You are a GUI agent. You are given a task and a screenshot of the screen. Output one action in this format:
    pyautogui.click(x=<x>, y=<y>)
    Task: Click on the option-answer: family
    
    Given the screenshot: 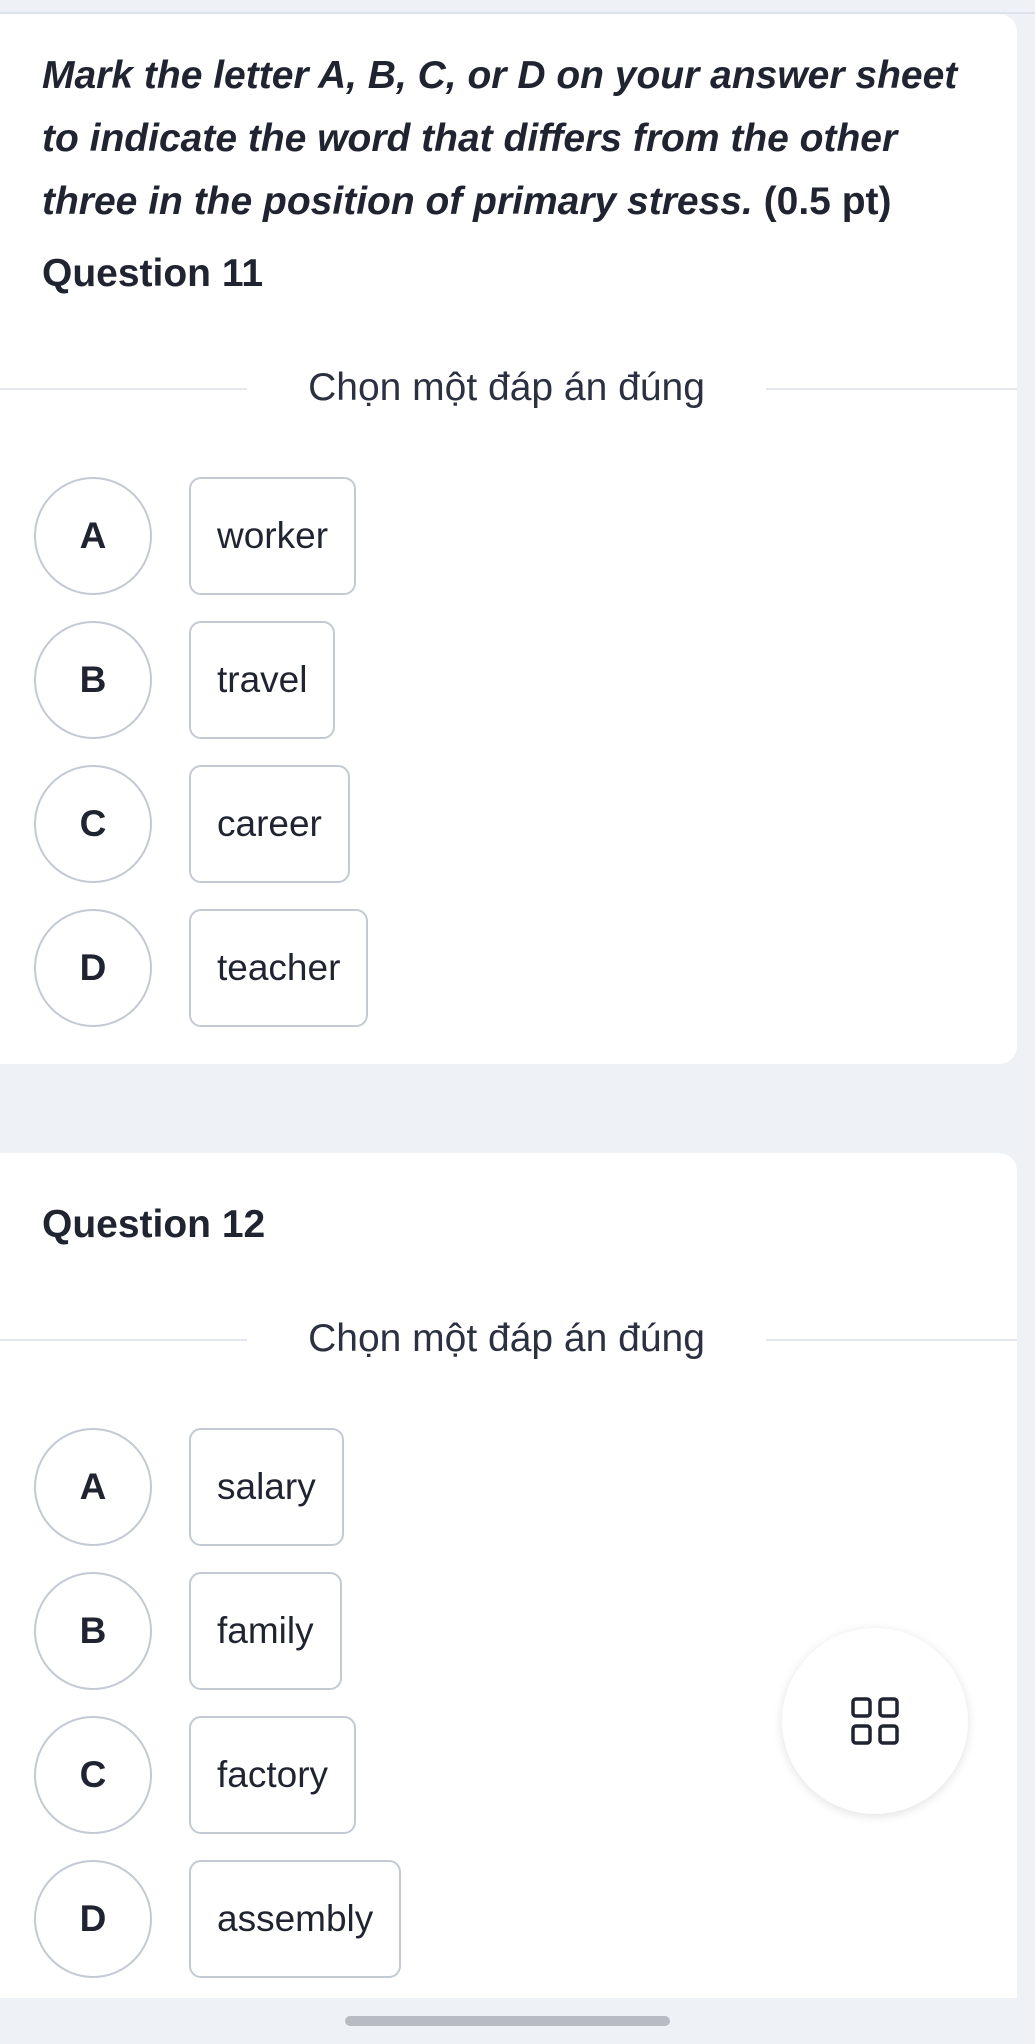 What is the action you would take?
    pyautogui.click(x=265, y=1631)
    